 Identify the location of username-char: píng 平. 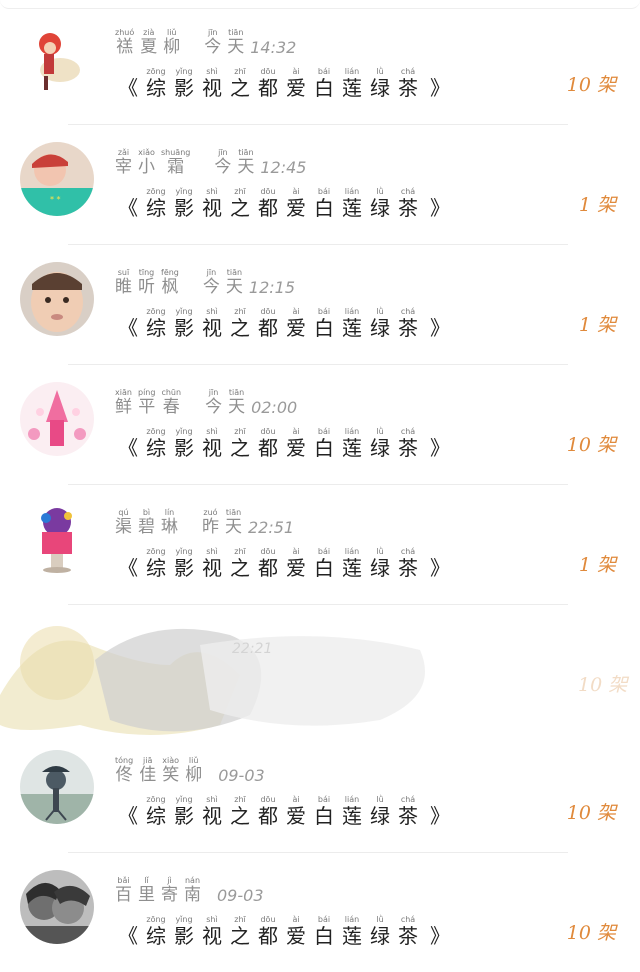
(147, 402).